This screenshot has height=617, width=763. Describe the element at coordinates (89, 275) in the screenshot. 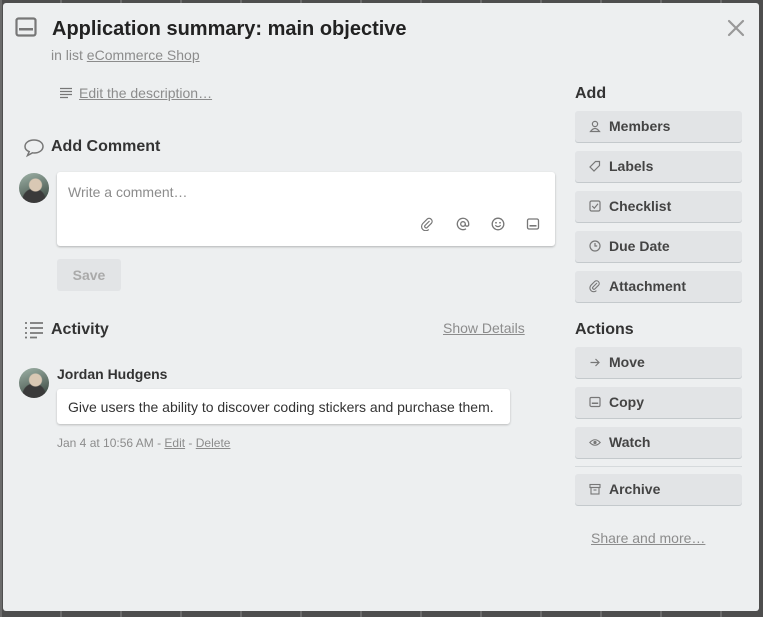

I see `save-button: Save` at that location.